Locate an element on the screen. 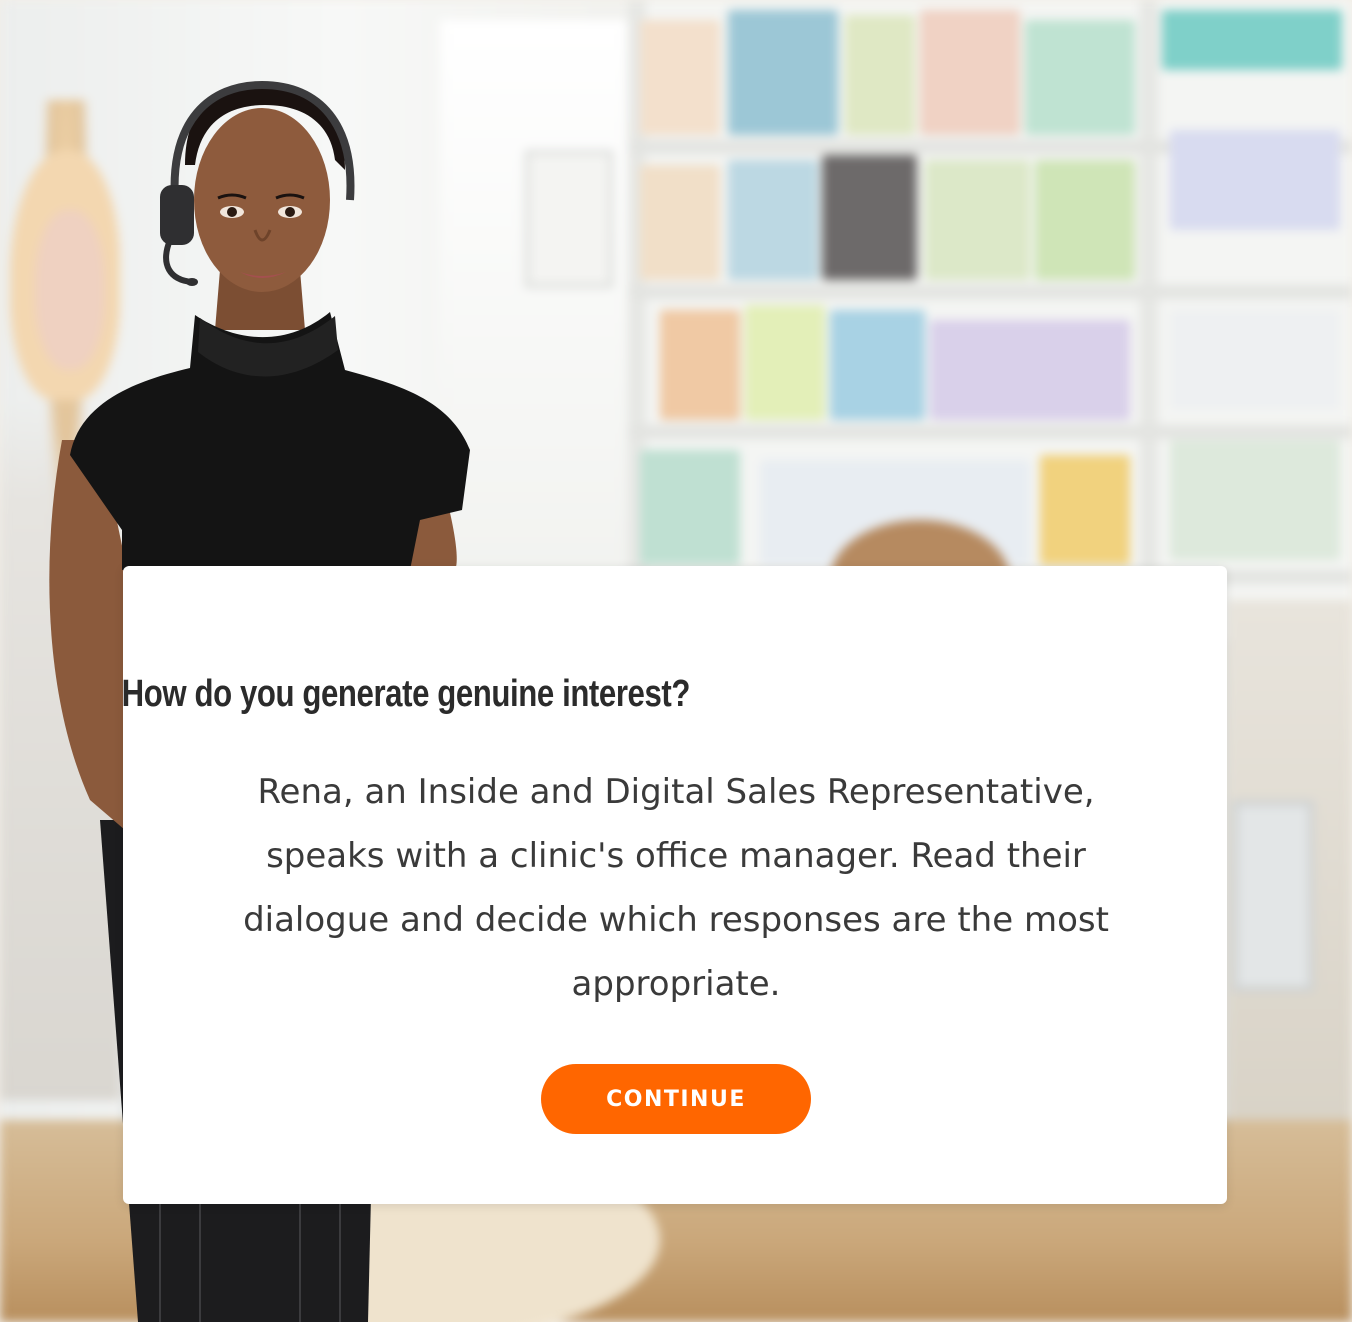  dialog-title: How do you generate genuine interest? is located at coordinates (406, 694).